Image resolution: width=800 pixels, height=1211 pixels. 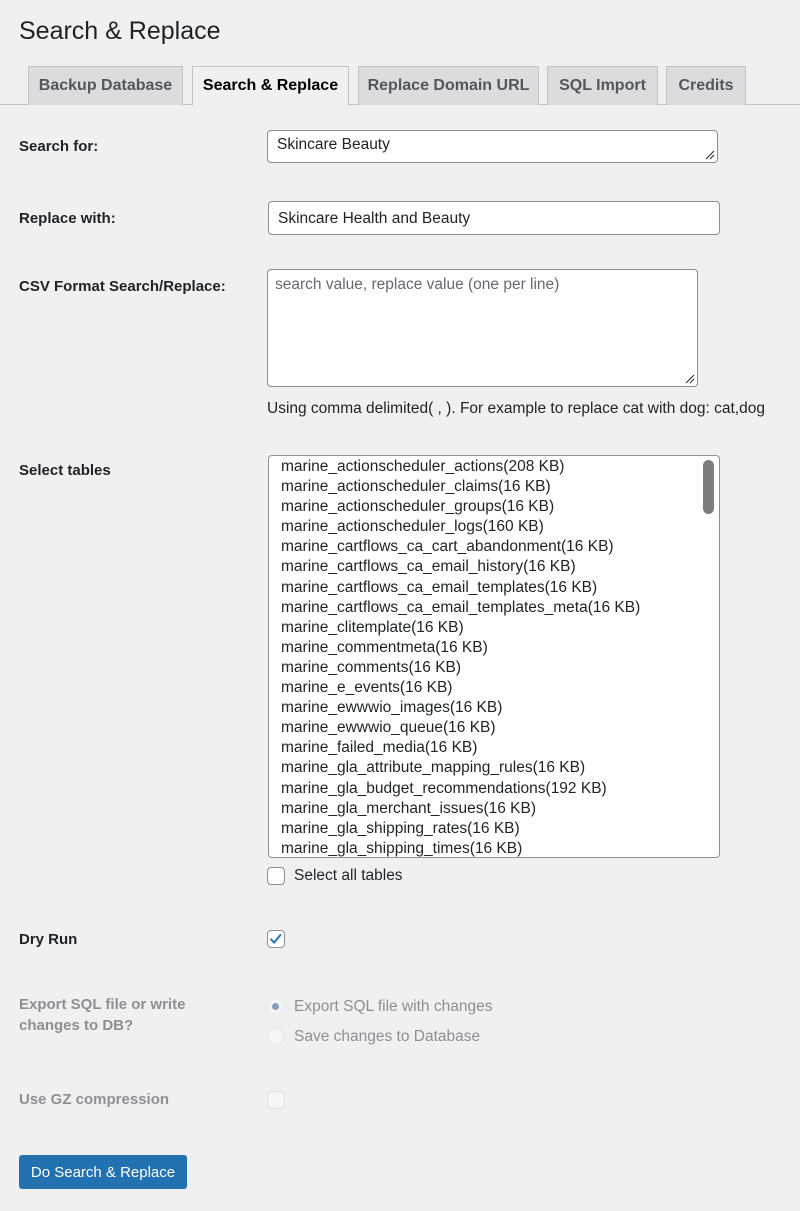 What do you see at coordinates (494, 708) in the screenshot?
I see `table-option: marine_ewwwio_images(16 KB)` at bounding box center [494, 708].